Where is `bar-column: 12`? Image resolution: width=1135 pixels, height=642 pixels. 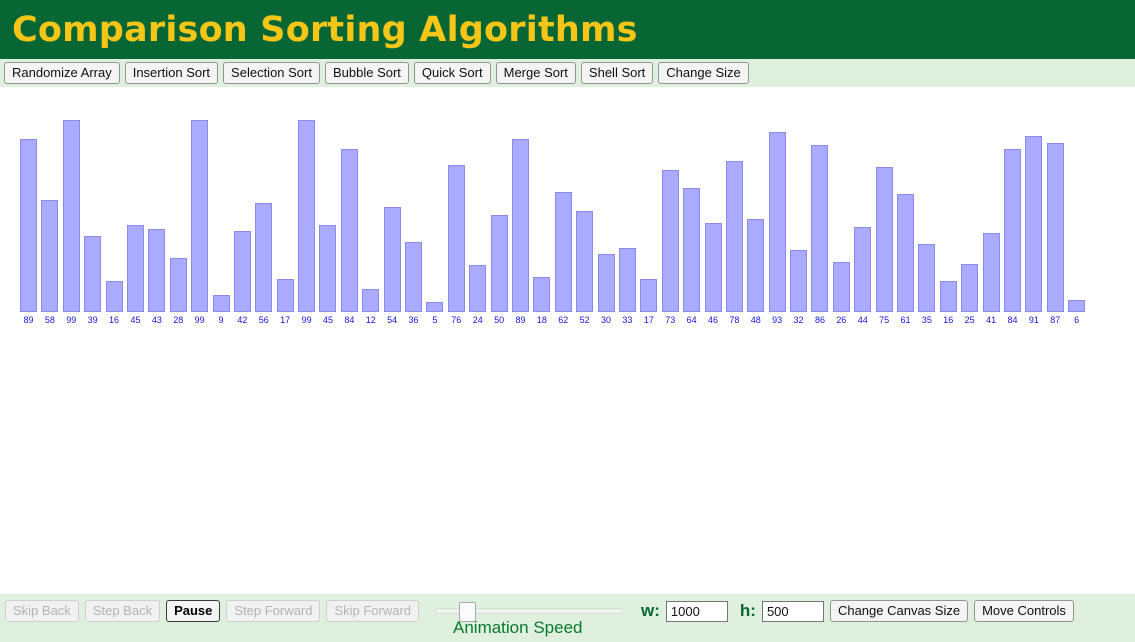 bar-column: 12 is located at coordinates (371, 217).